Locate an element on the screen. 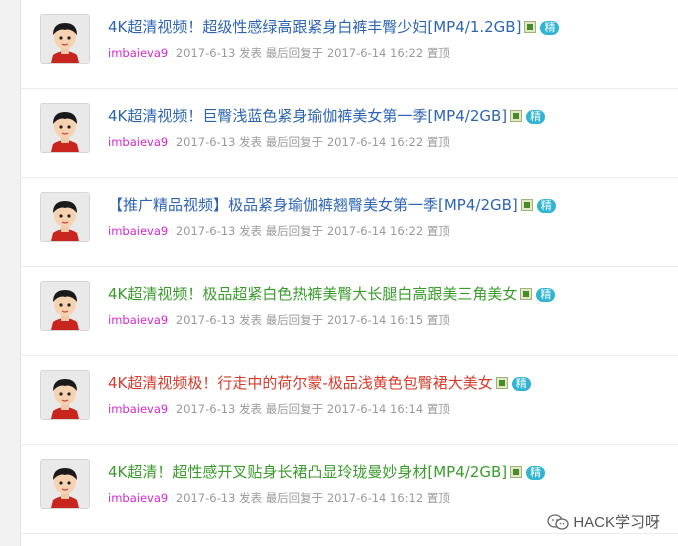 This screenshot has width=678, height=546. thread-title: 4K超清视频！巨臀浅蓝色紧身瑜伽裤美女第一季[MP4/2GB] 精 is located at coordinates (327, 116).